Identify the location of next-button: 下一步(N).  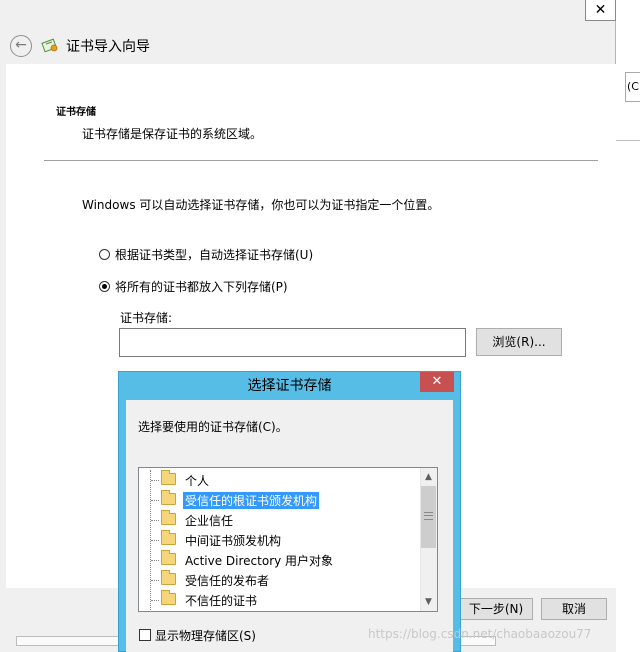
(496, 609).